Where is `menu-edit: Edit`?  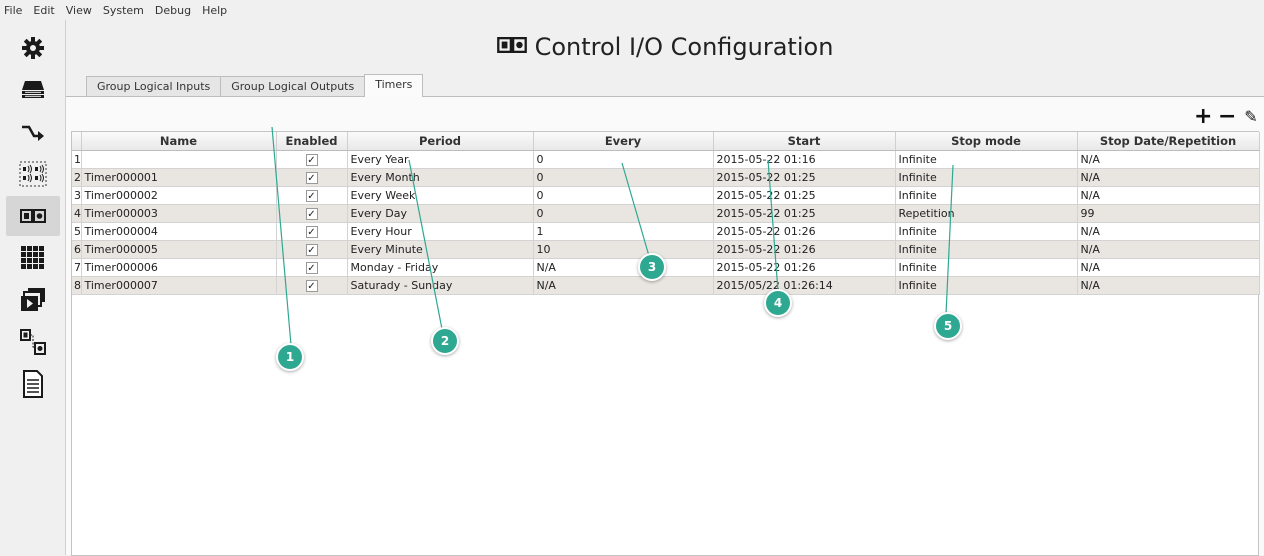 menu-edit: Edit is located at coordinates (43, 10).